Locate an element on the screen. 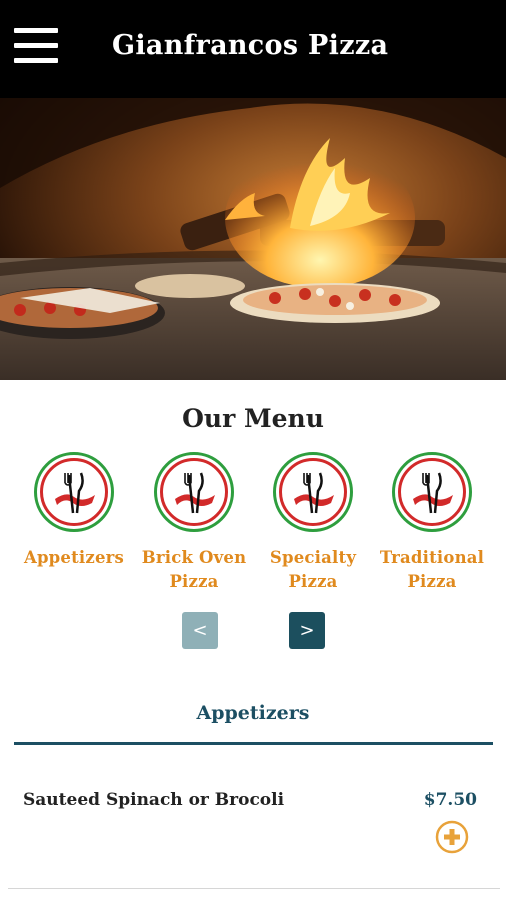  category-brick-oven-pizza: Brick Oven Pizza is located at coordinates (194, 523).